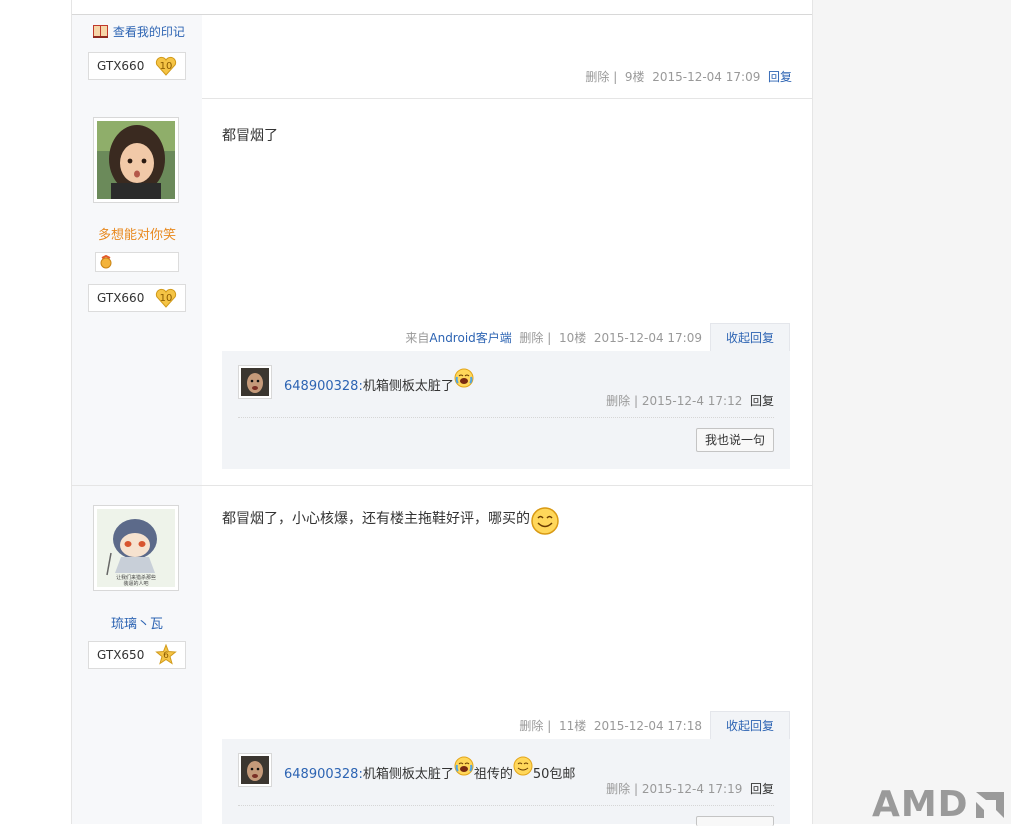 This screenshot has height=826, width=1011. What do you see at coordinates (780, 77) in the screenshot?
I see `reply-link: 回复` at bounding box center [780, 77].